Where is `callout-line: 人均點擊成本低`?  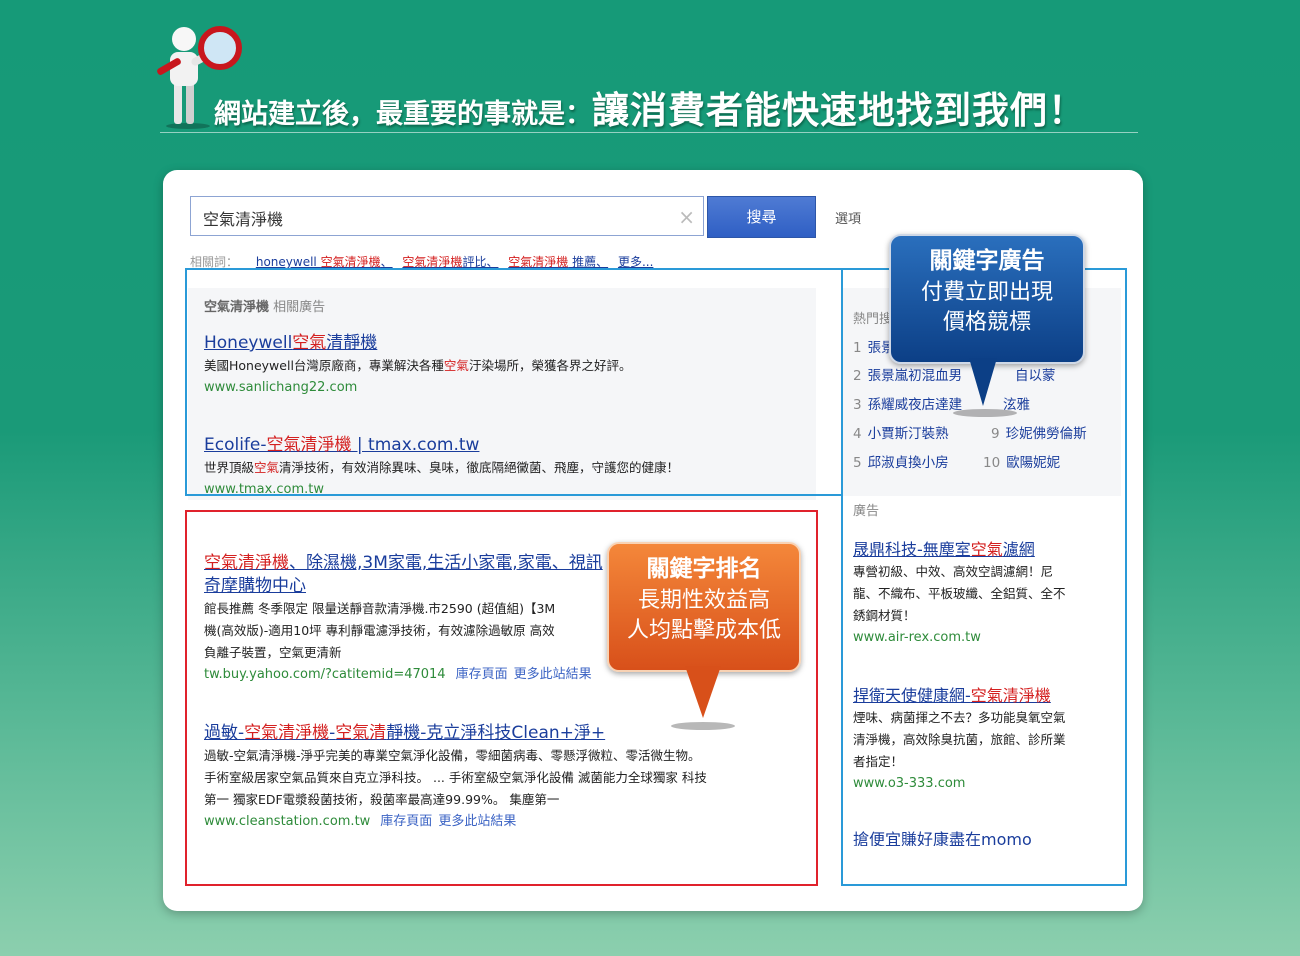
callout-line: 人均點擊成本低 is located at coordinates (703, 630).